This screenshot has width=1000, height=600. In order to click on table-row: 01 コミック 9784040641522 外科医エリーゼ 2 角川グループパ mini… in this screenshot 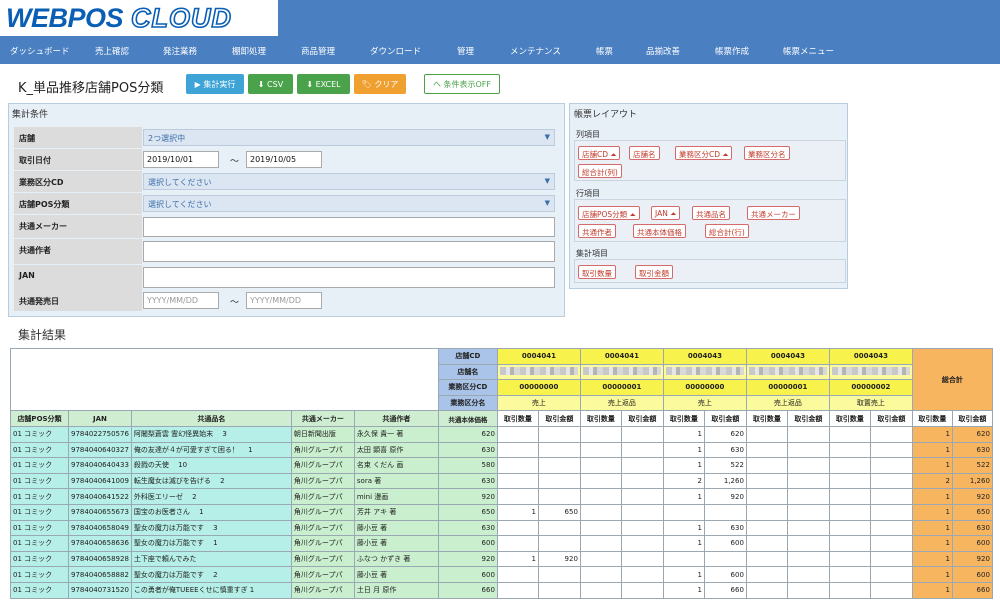, I will do `click(501, 496)`.